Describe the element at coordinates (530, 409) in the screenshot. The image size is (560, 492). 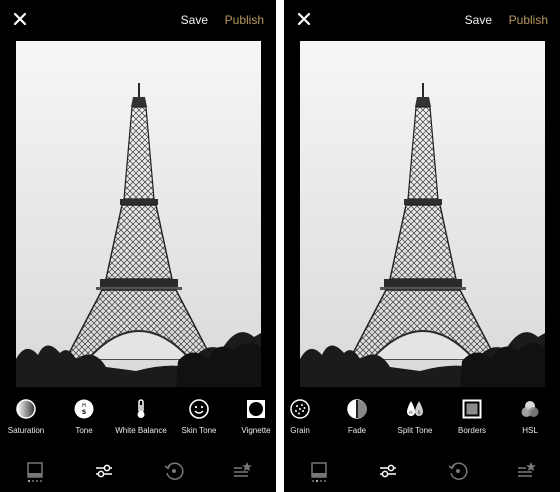
I see `hsl-icon` at that location.